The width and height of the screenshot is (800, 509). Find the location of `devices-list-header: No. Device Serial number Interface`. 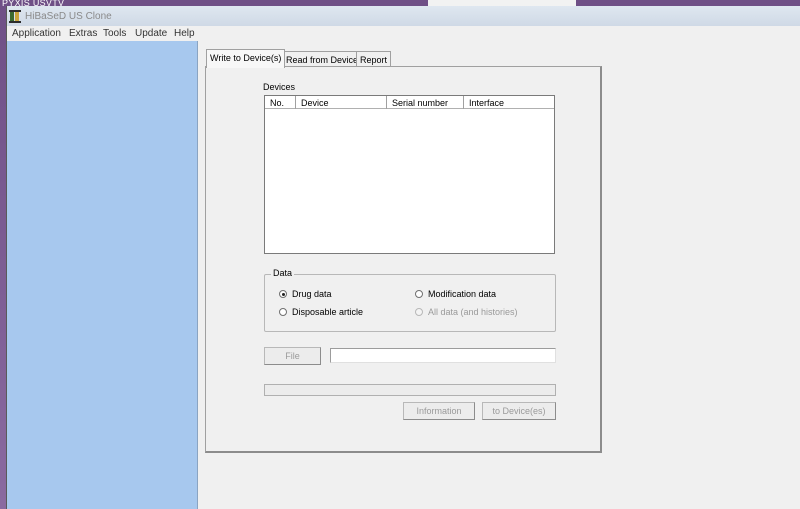

devices-list-header: No. Device Serial number Interface is located at coordinates (409, 102).